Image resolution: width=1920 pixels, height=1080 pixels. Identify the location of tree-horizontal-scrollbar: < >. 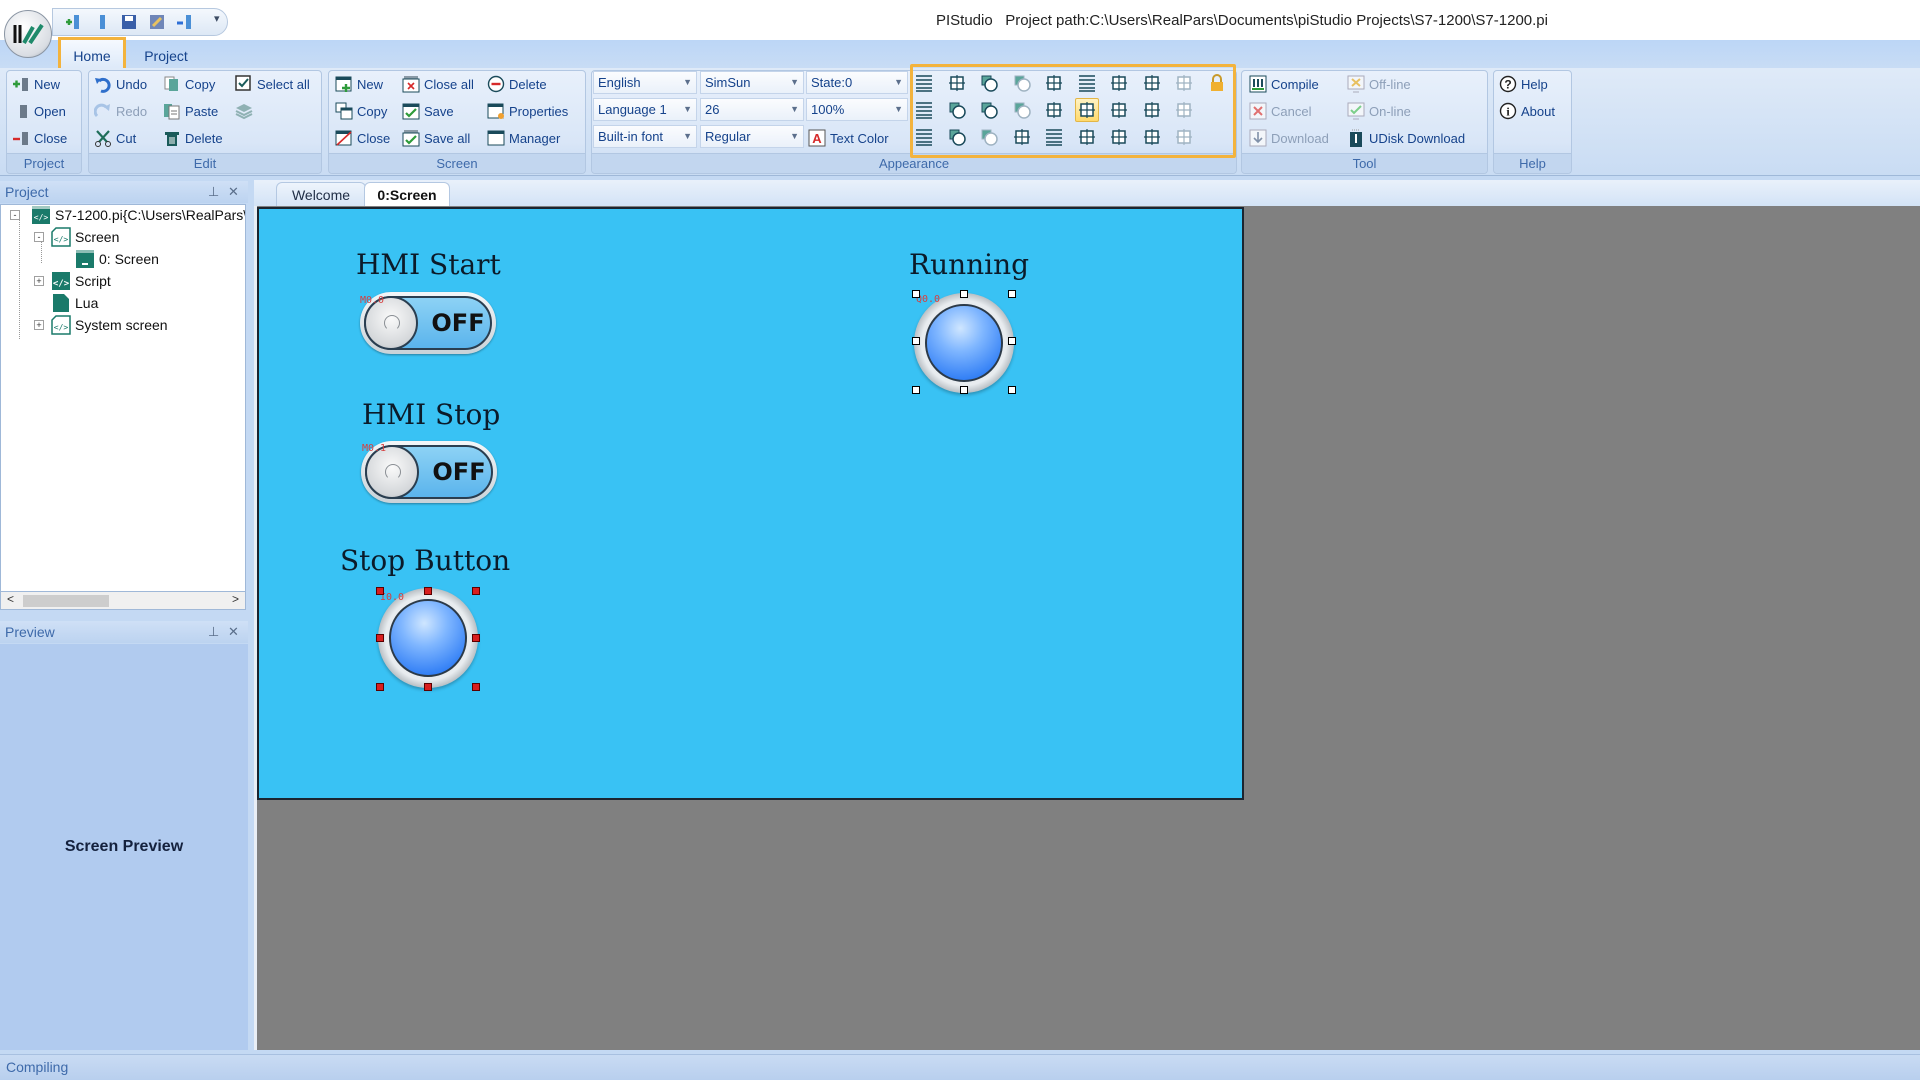
(123, 601).